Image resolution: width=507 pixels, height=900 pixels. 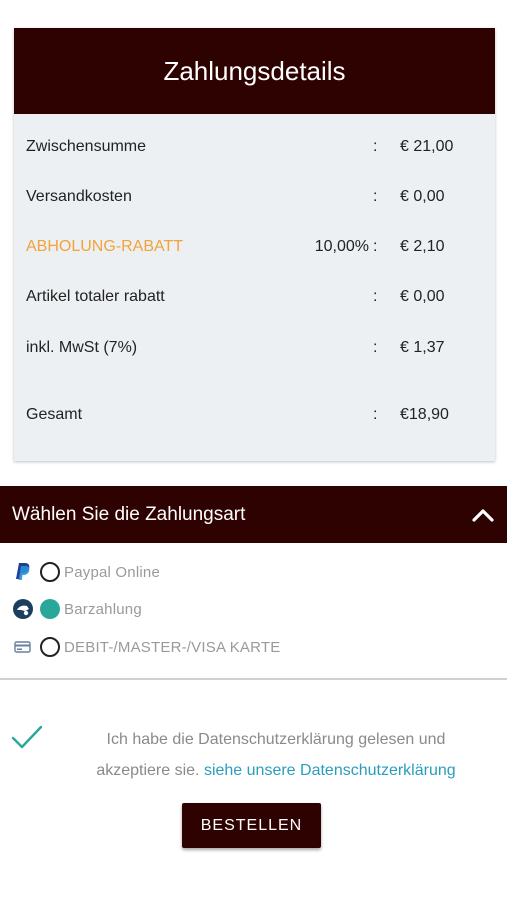 I want to click on vat-row: inkl. MwSt (7%) : € 1,37, so click(x=254, y=348).